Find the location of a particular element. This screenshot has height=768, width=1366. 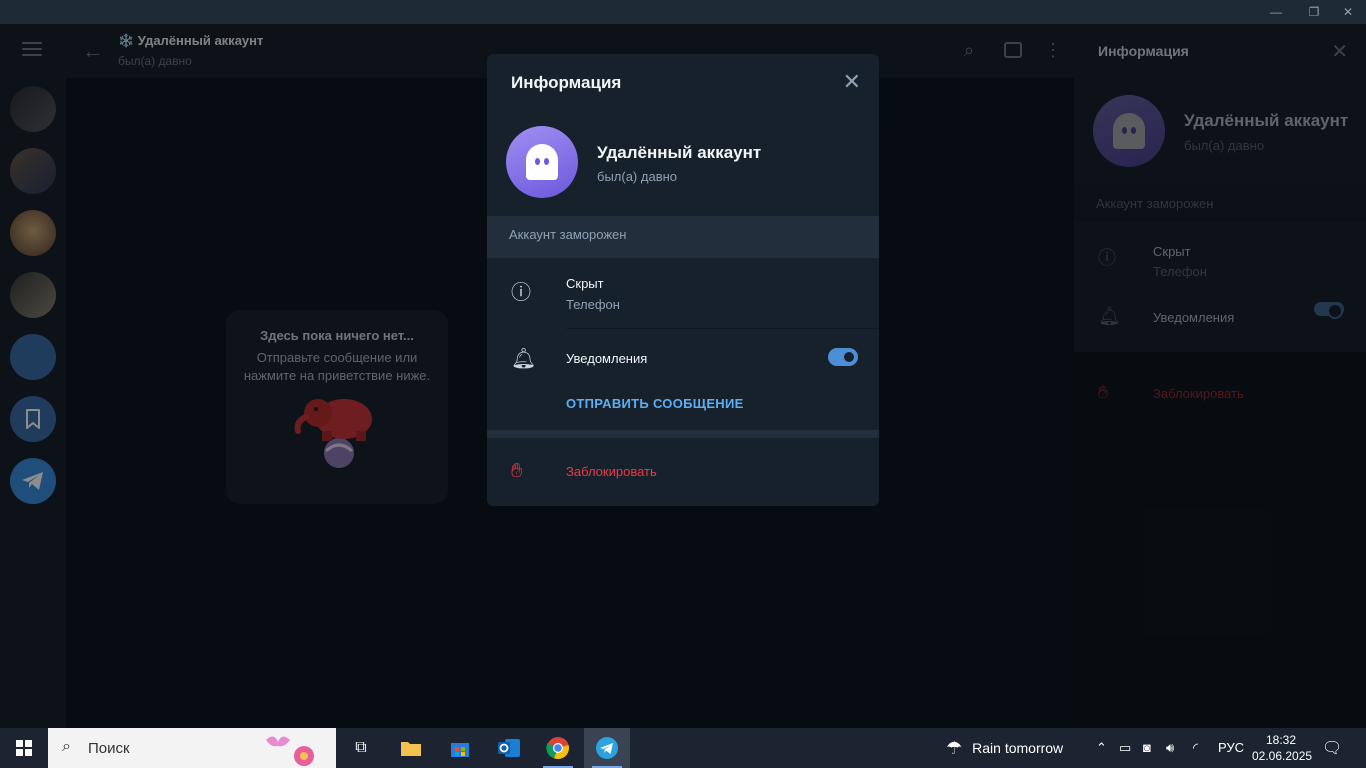

outlook-button is located at coordinates (509, 748).